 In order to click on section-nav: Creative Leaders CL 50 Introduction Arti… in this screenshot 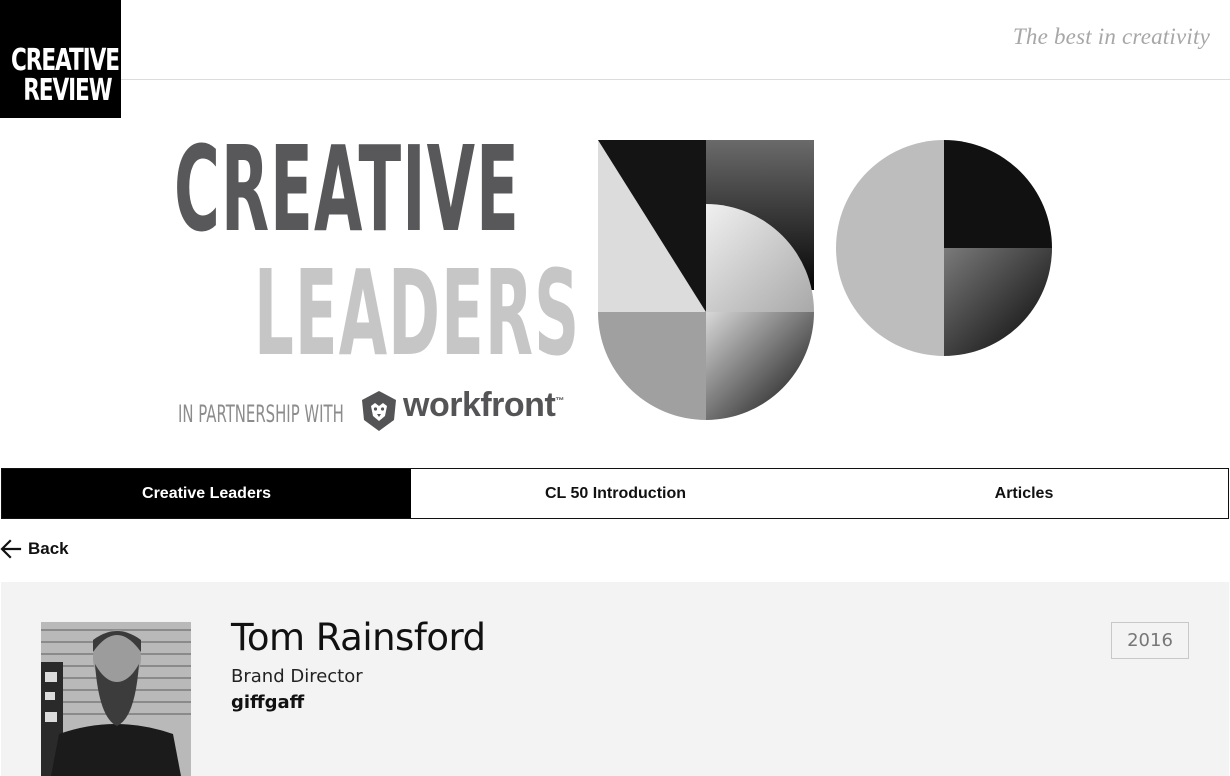, I will do `click(615, 493)`.